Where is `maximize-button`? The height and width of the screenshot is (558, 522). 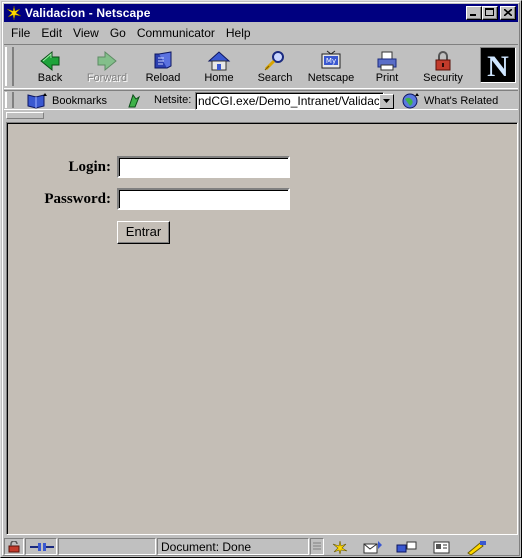 maximize-button is located at coordinates (490, 13).